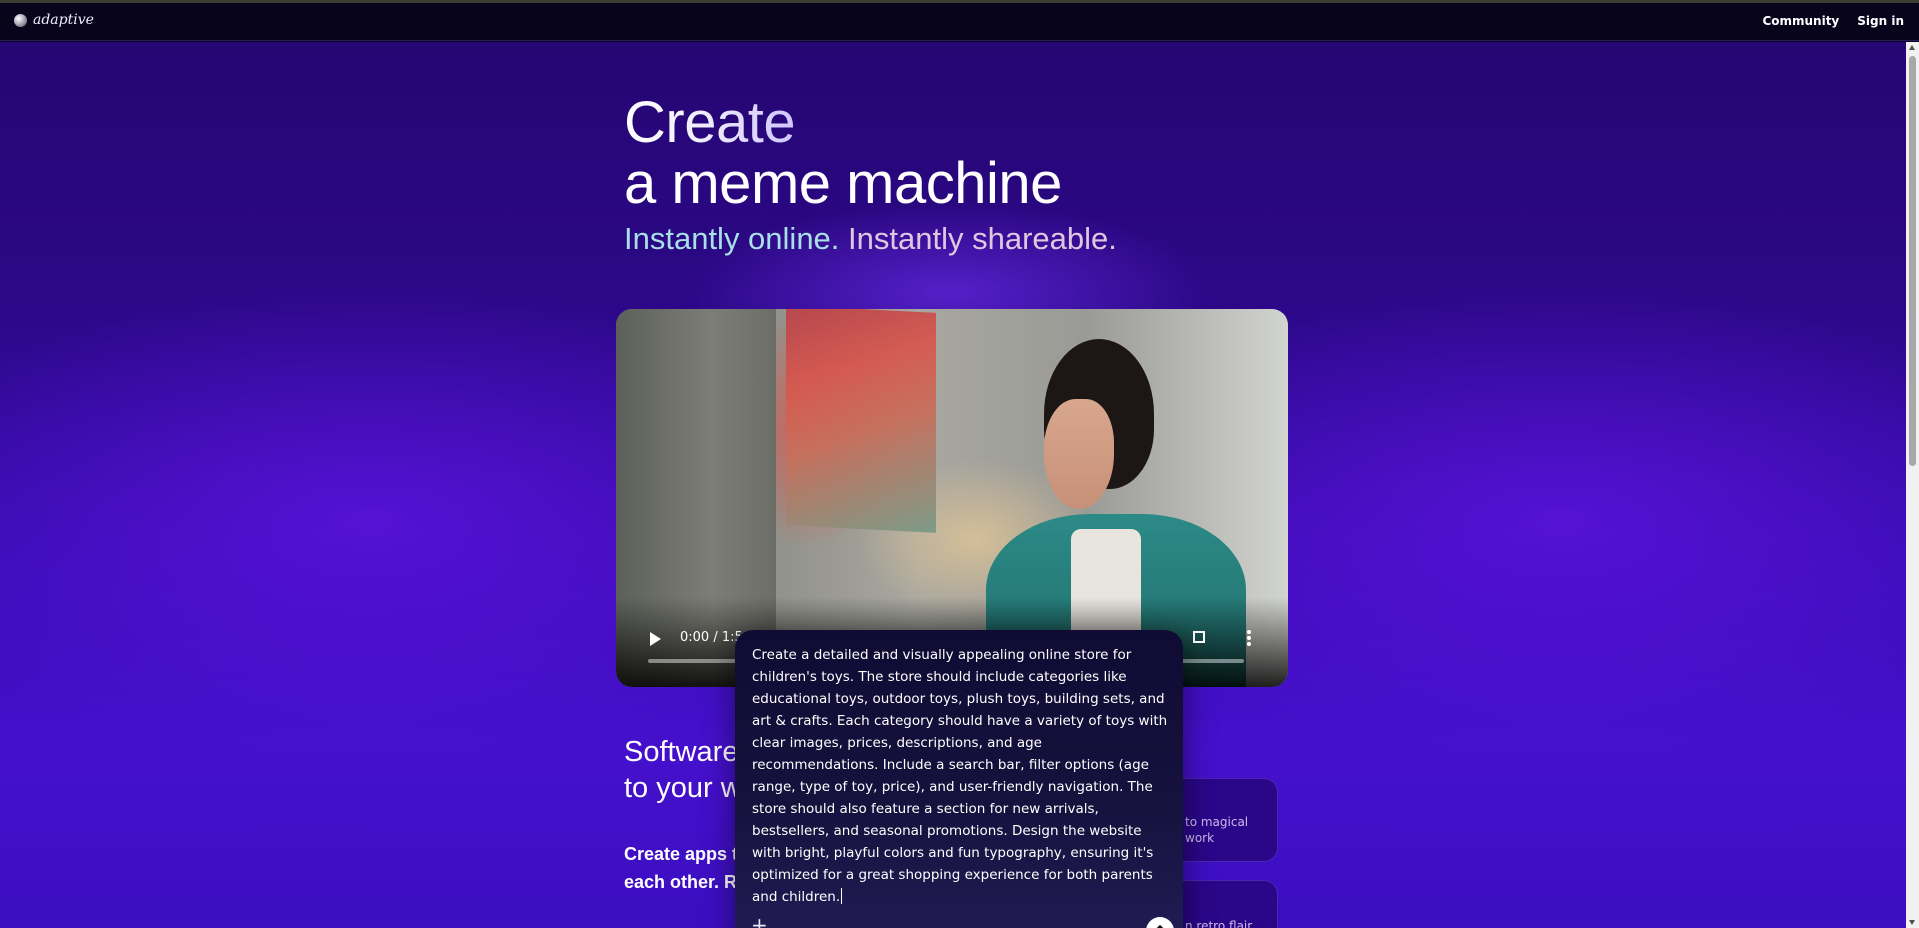  I want to click on arrow-up-icon, so click(1160, 926).